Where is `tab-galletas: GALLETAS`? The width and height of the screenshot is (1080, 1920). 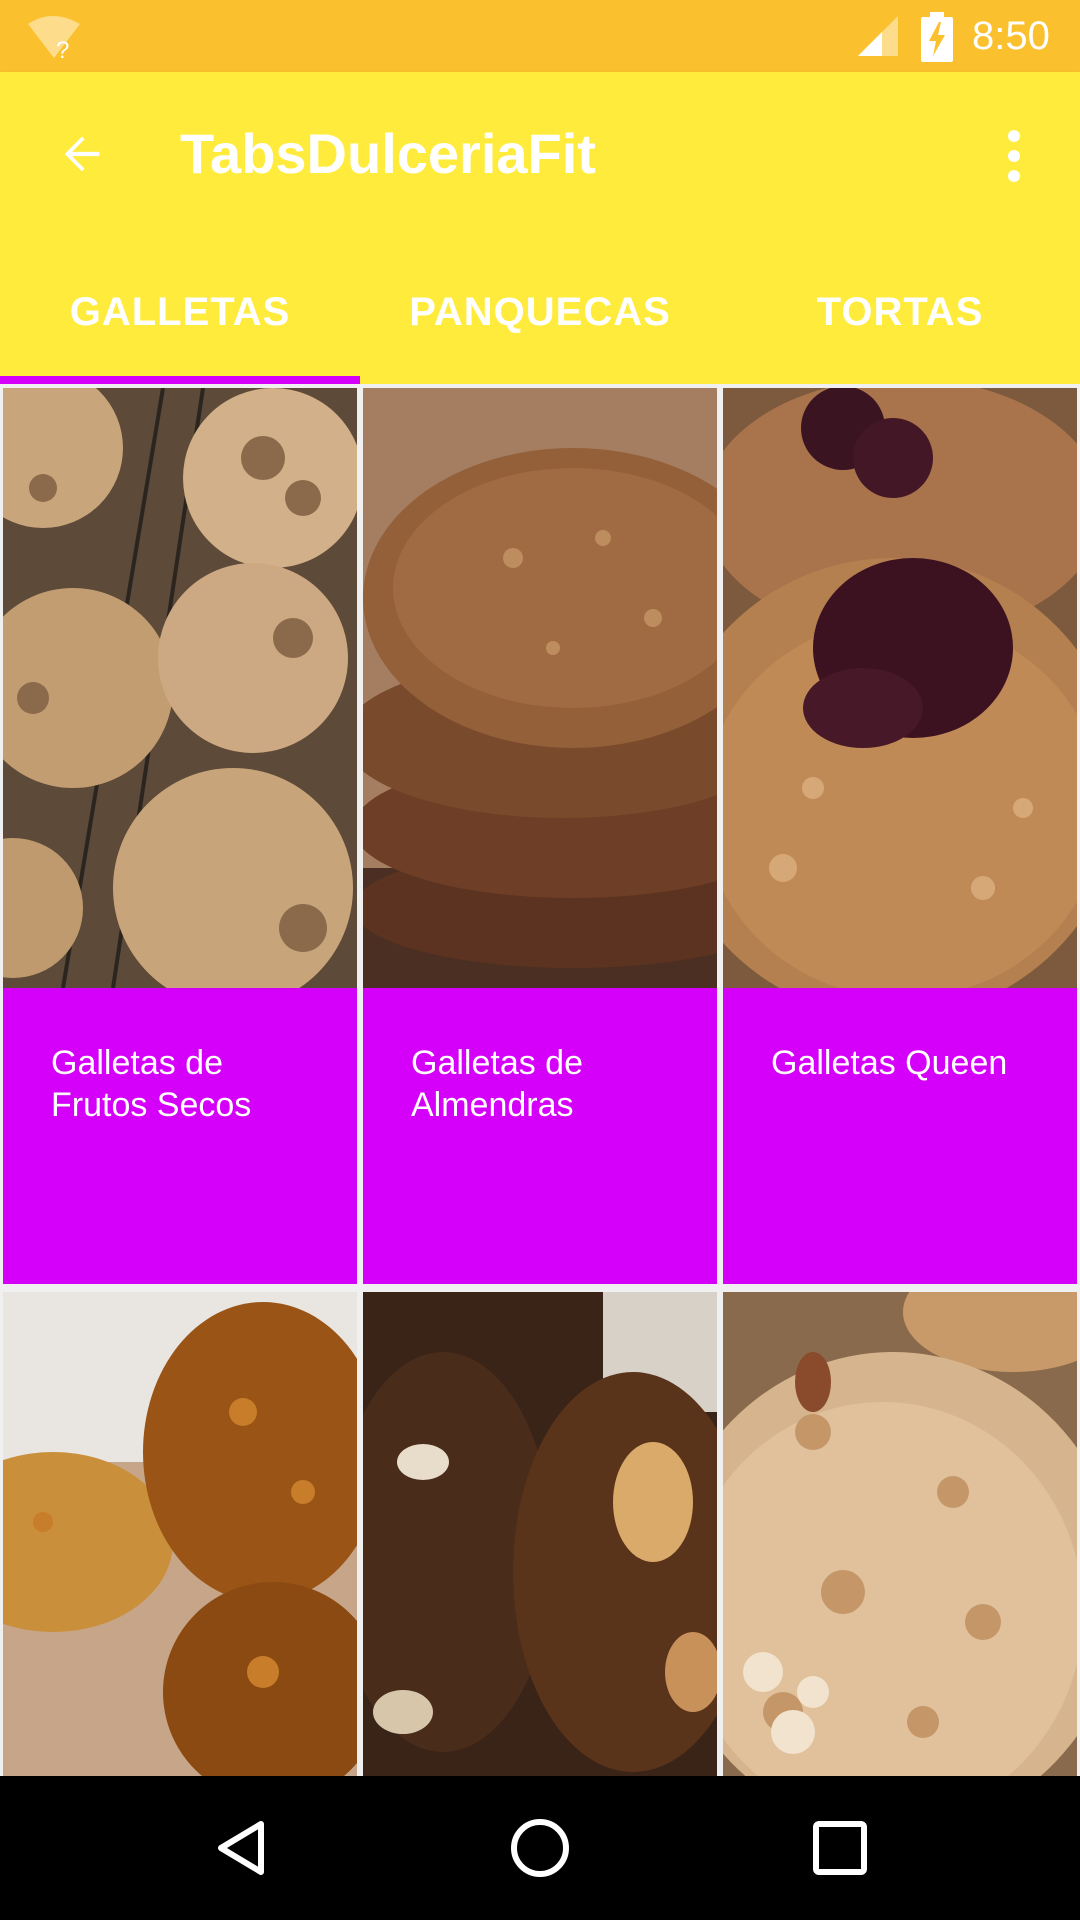 tab-galletas: GALLETAS is located at coordinates (180, 312).